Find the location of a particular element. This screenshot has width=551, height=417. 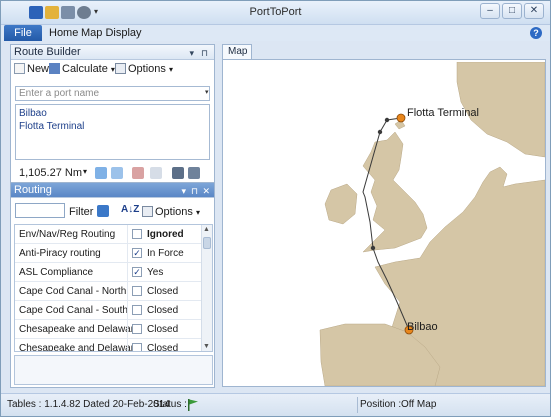

route-port-list: Bilbao Flotta Terminal is located at coordinates (112, 132).